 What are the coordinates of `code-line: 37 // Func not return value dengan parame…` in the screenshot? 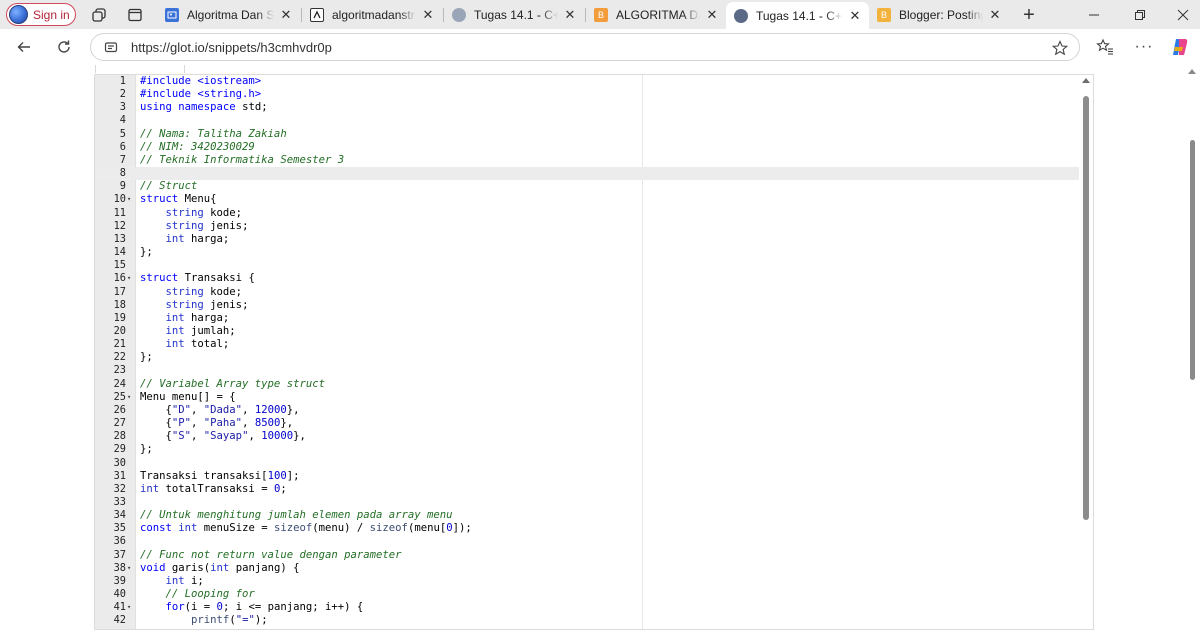 It's located at (594, 555).